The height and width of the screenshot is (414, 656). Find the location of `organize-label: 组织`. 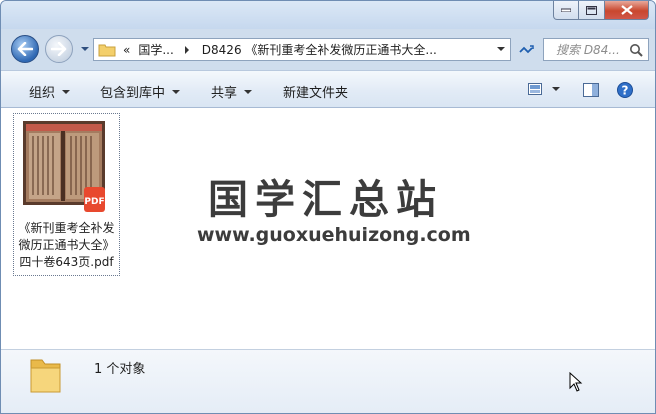

organize-label: 组织 is located at coordinates (42, 93).